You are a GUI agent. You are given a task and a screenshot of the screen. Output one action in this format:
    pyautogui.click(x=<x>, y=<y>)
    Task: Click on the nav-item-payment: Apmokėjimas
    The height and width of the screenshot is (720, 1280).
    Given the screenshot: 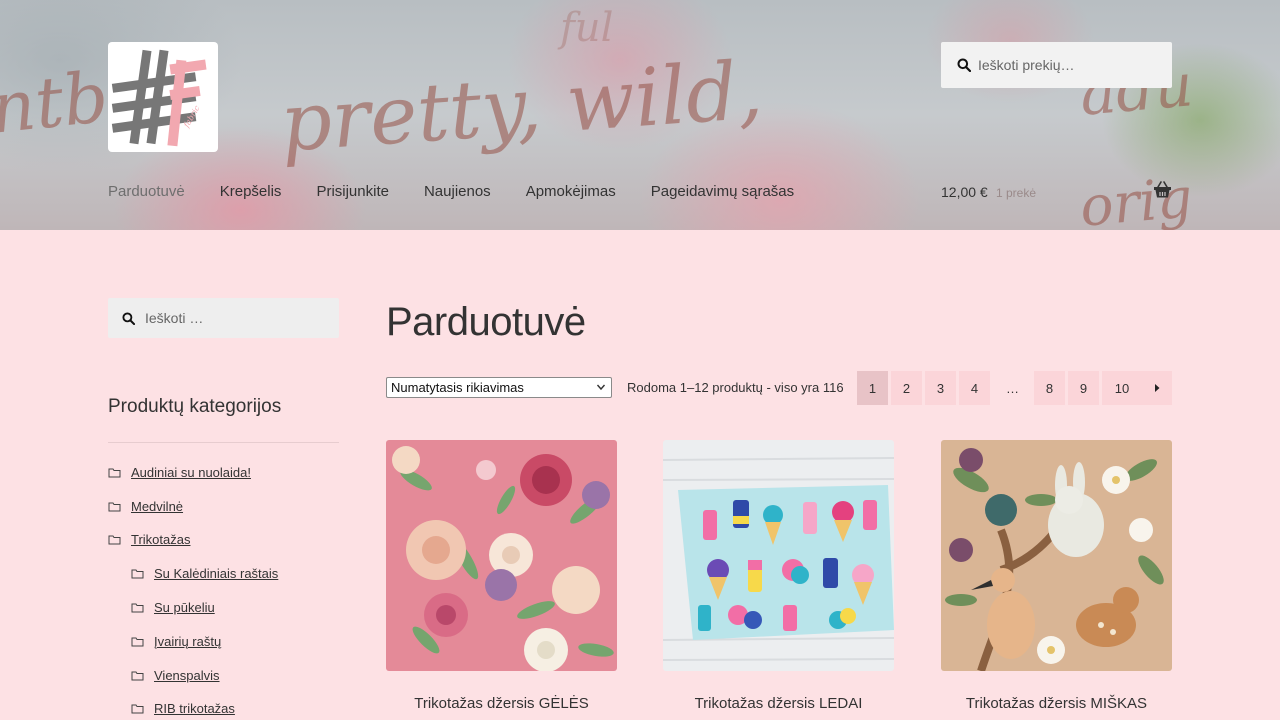 What is the action you would take?
    pyautogui.click(x=571, y=191)
    